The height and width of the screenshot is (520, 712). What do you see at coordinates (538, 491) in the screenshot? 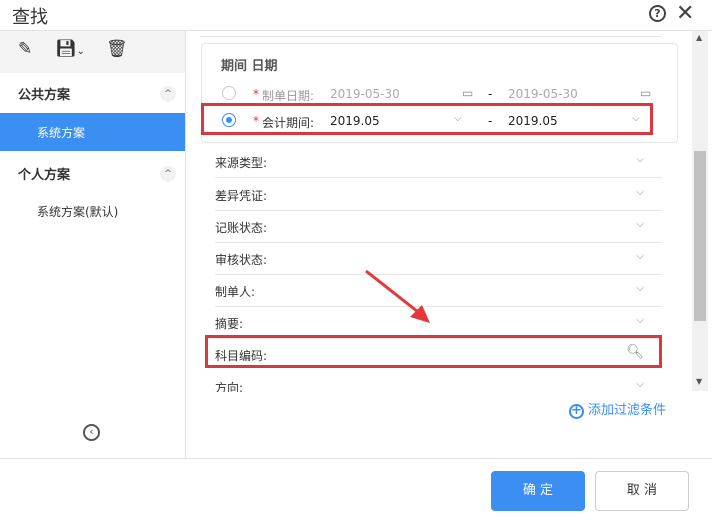
I see `ok-button: 确 定` at bounding box center [538, 491].